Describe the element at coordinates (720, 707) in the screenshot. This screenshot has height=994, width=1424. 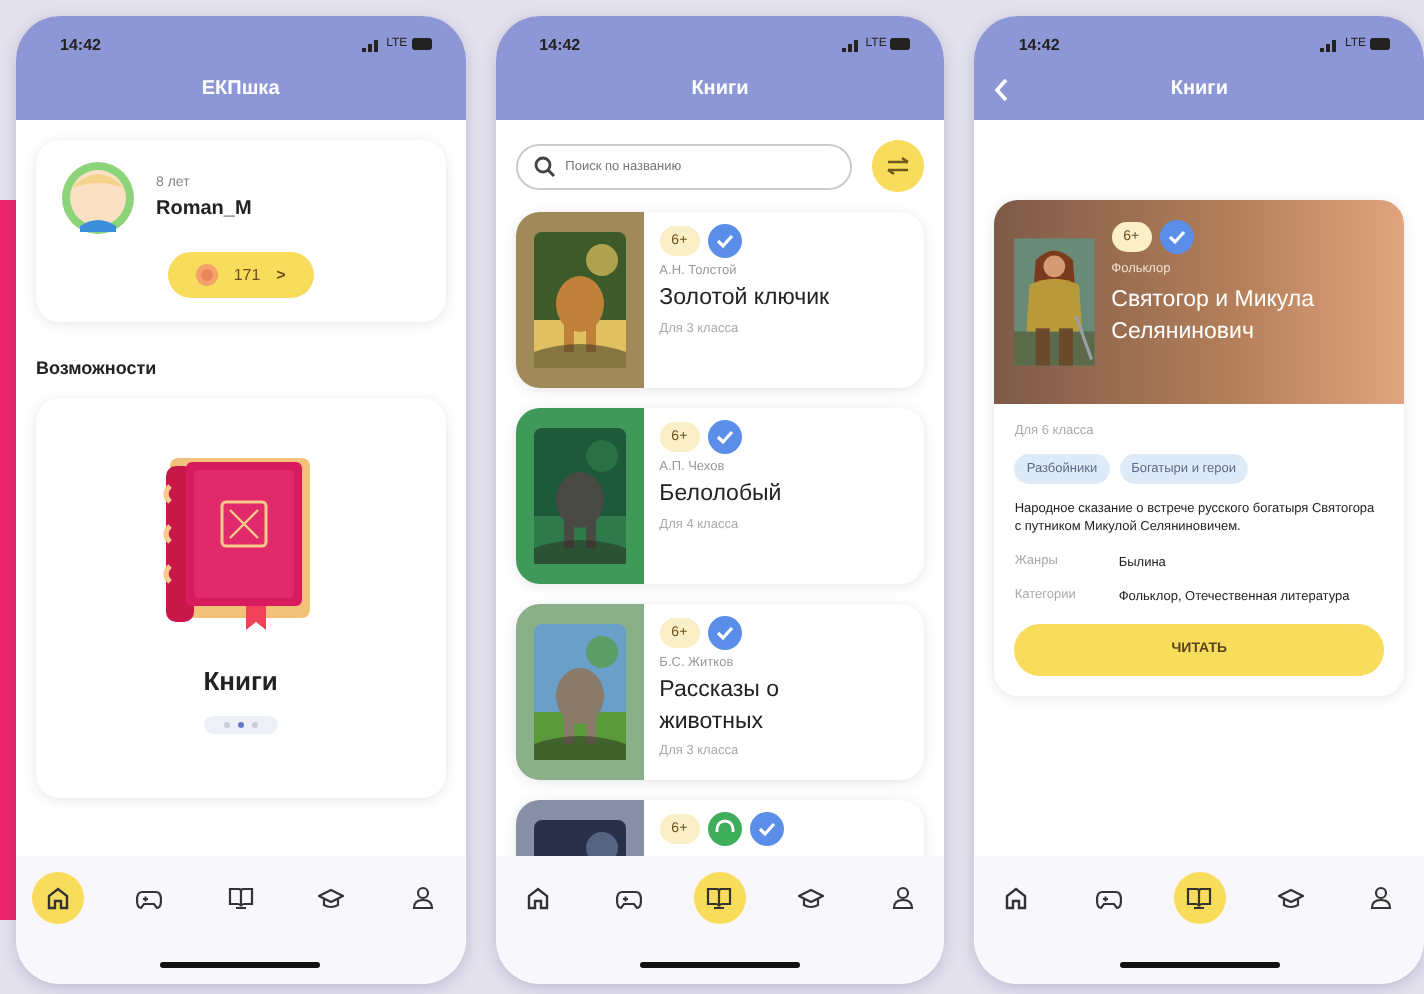
I see `book-title: Рассказы о животных` at that location.